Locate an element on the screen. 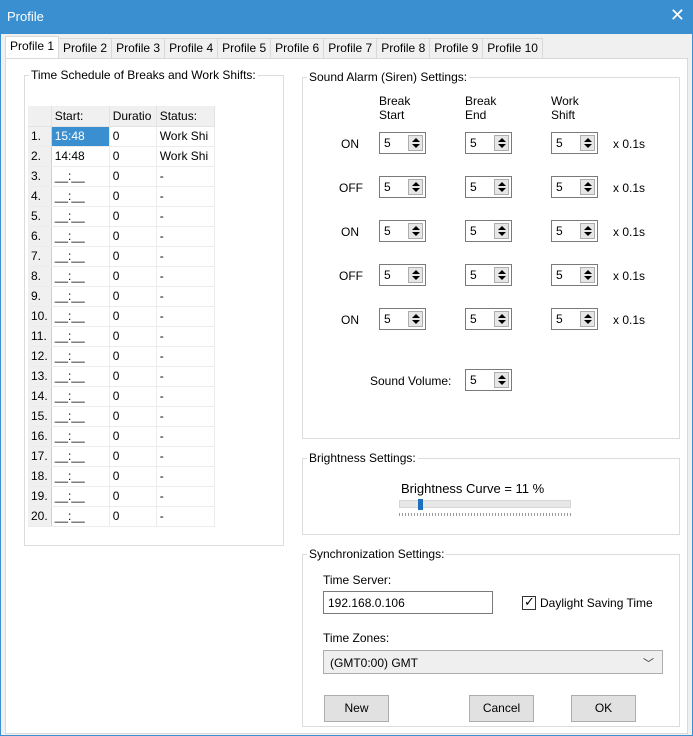 This screenshot has width=693, height=736. brightness-slider-track is located at coordinates (485, 504).